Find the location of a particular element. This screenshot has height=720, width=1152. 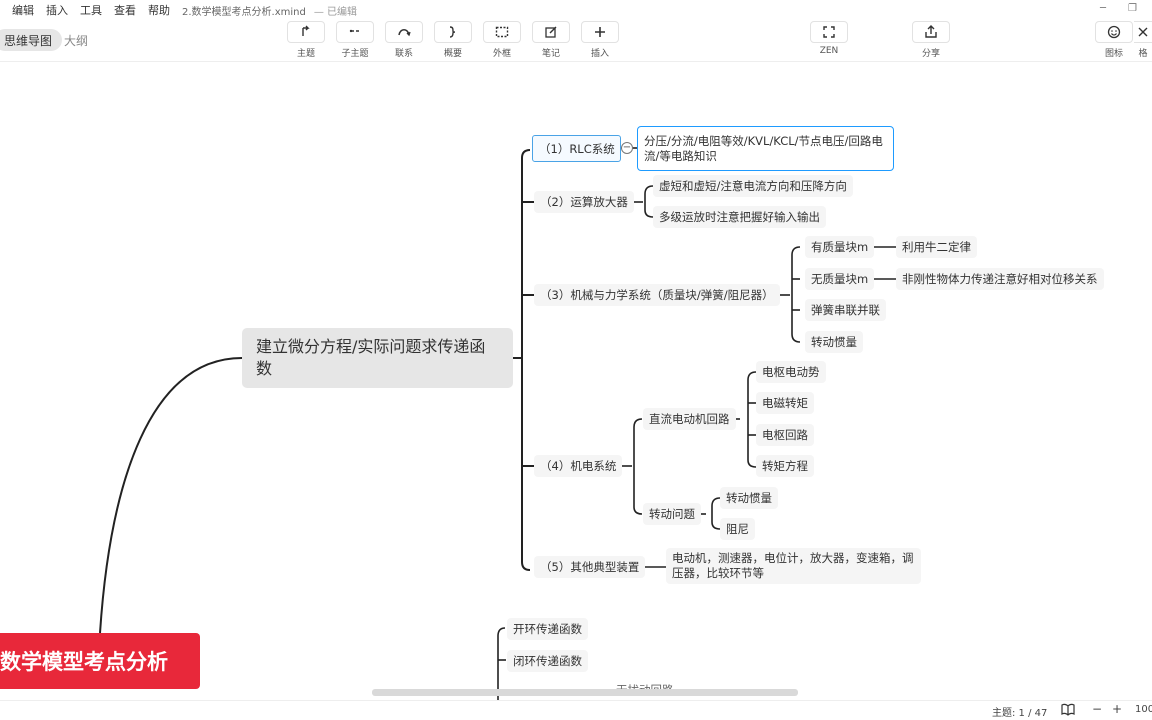

topic-opamp-b: 多级运放时注意把握好输入输出 is located at coordinates (739, 217).